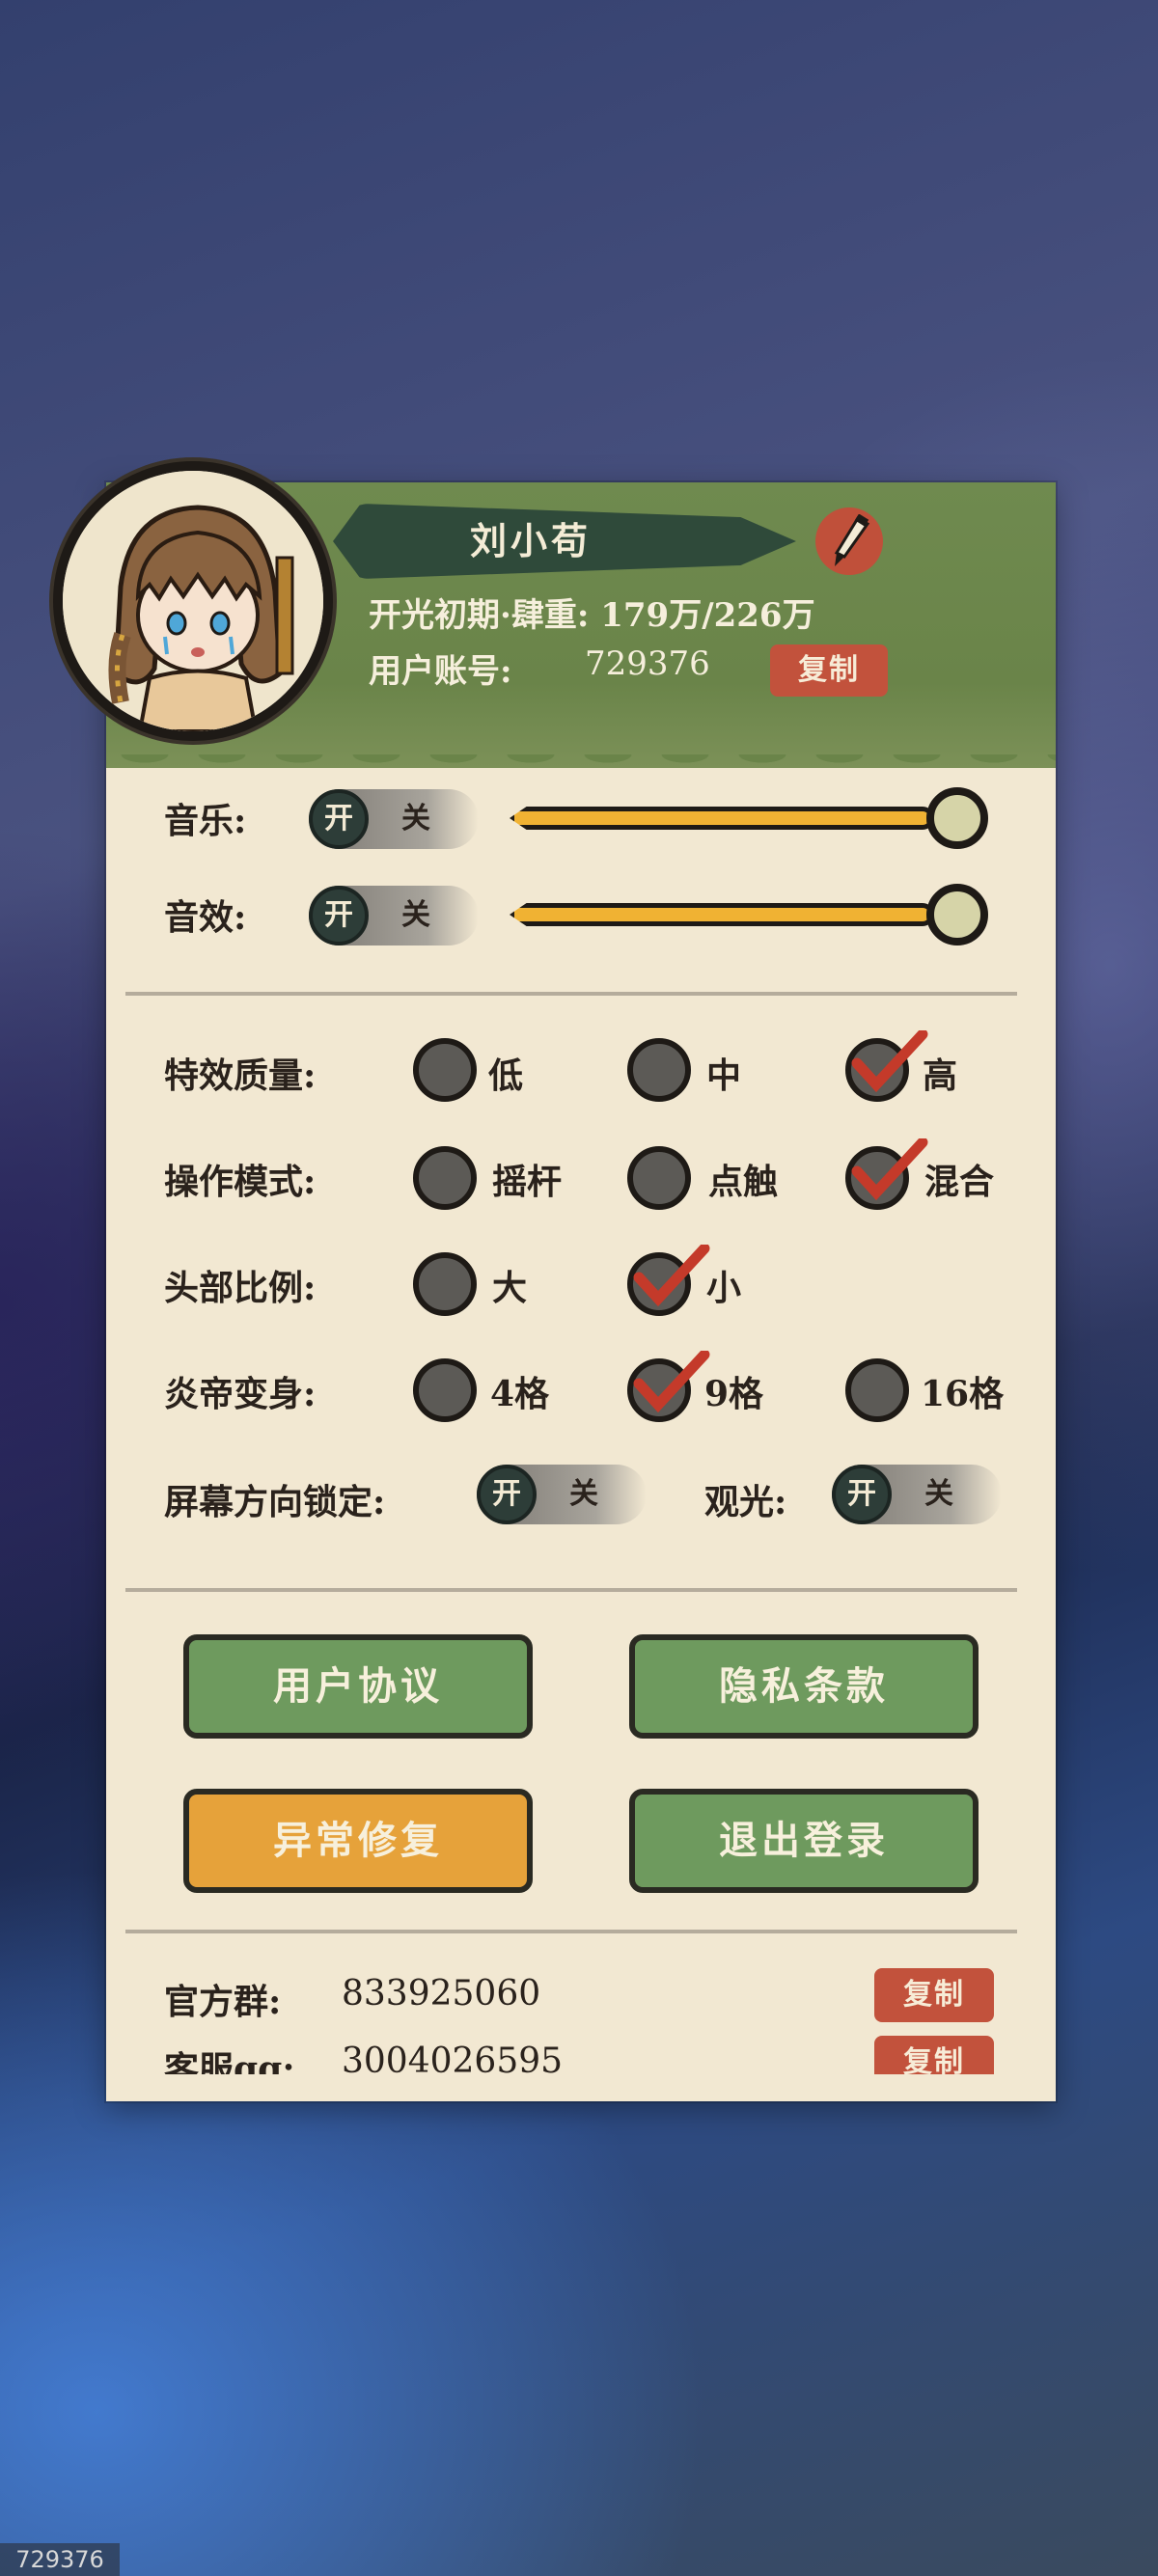 This screenshot has height=2576, width=1158. I want to click on sfx-label: 音效:, so click(205, 917).